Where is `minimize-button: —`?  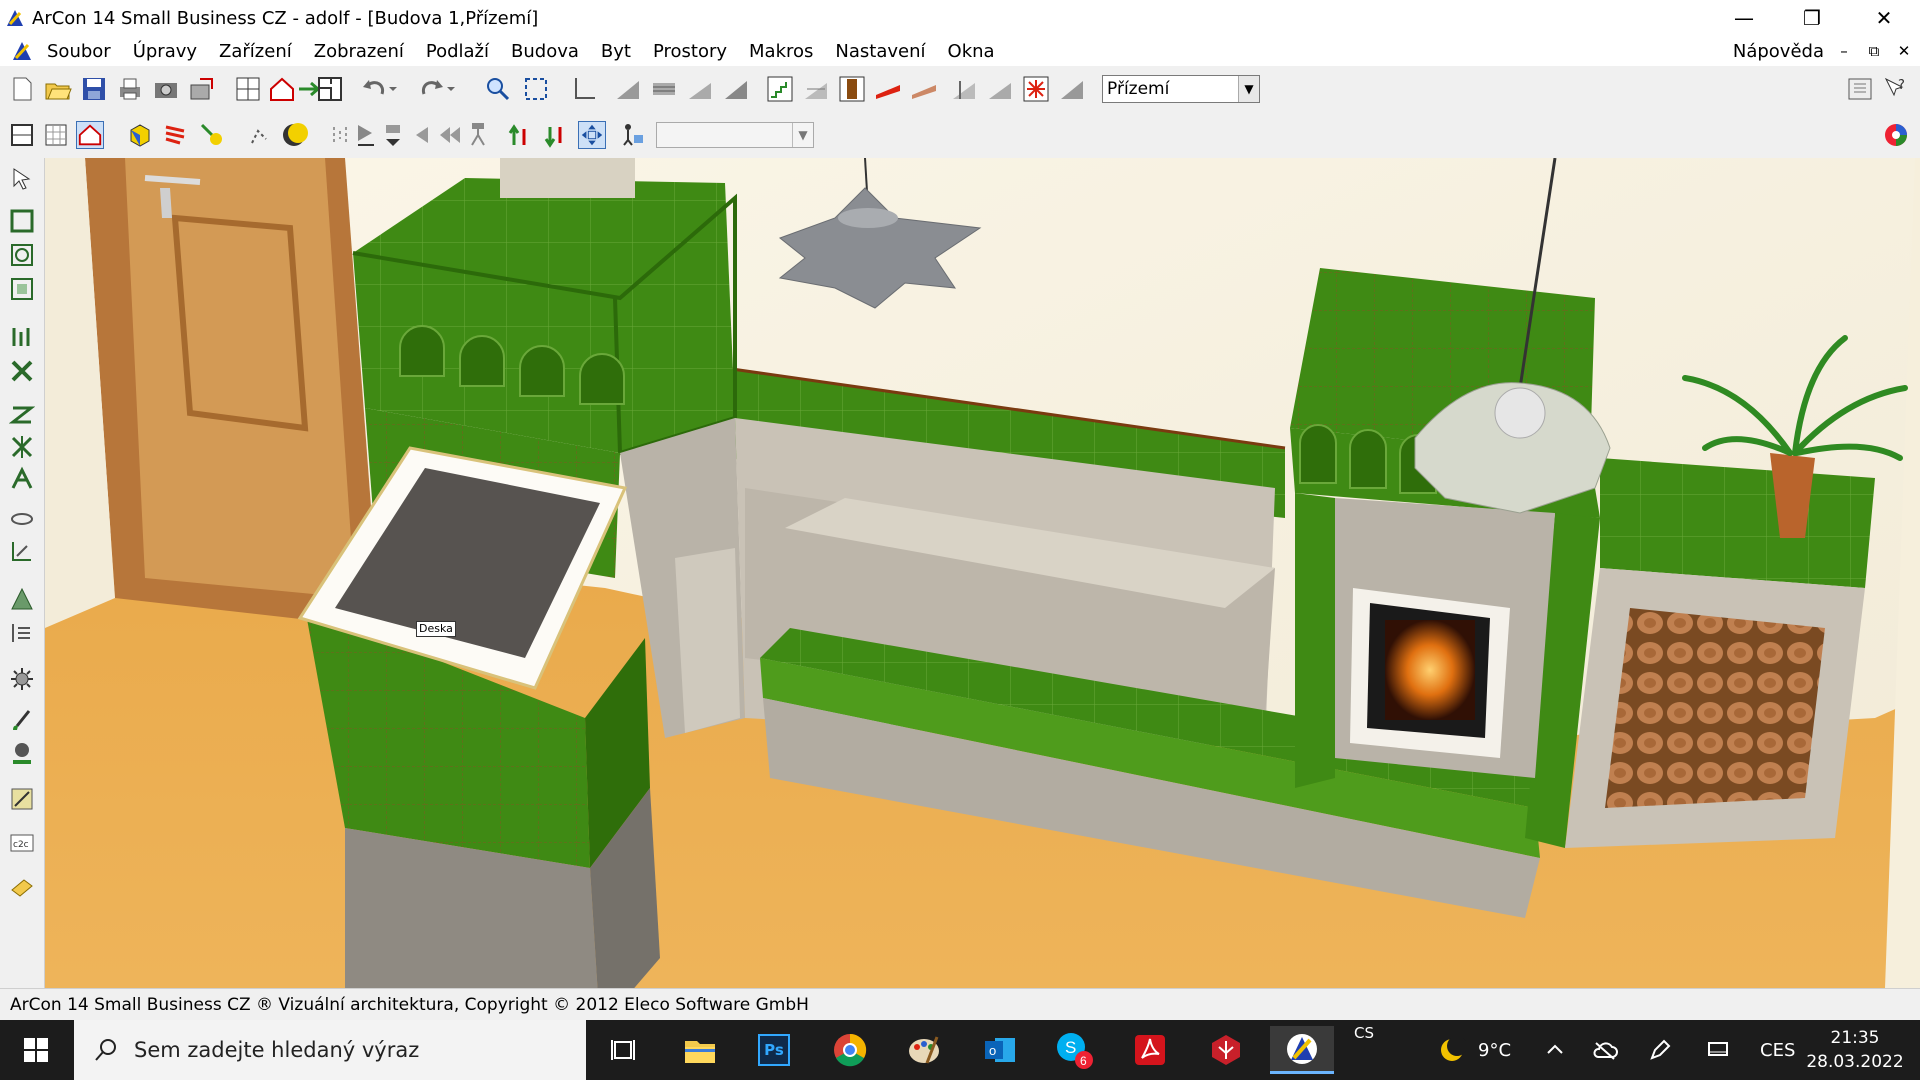
minimize-button: — is located at coordinates (1744, 18).